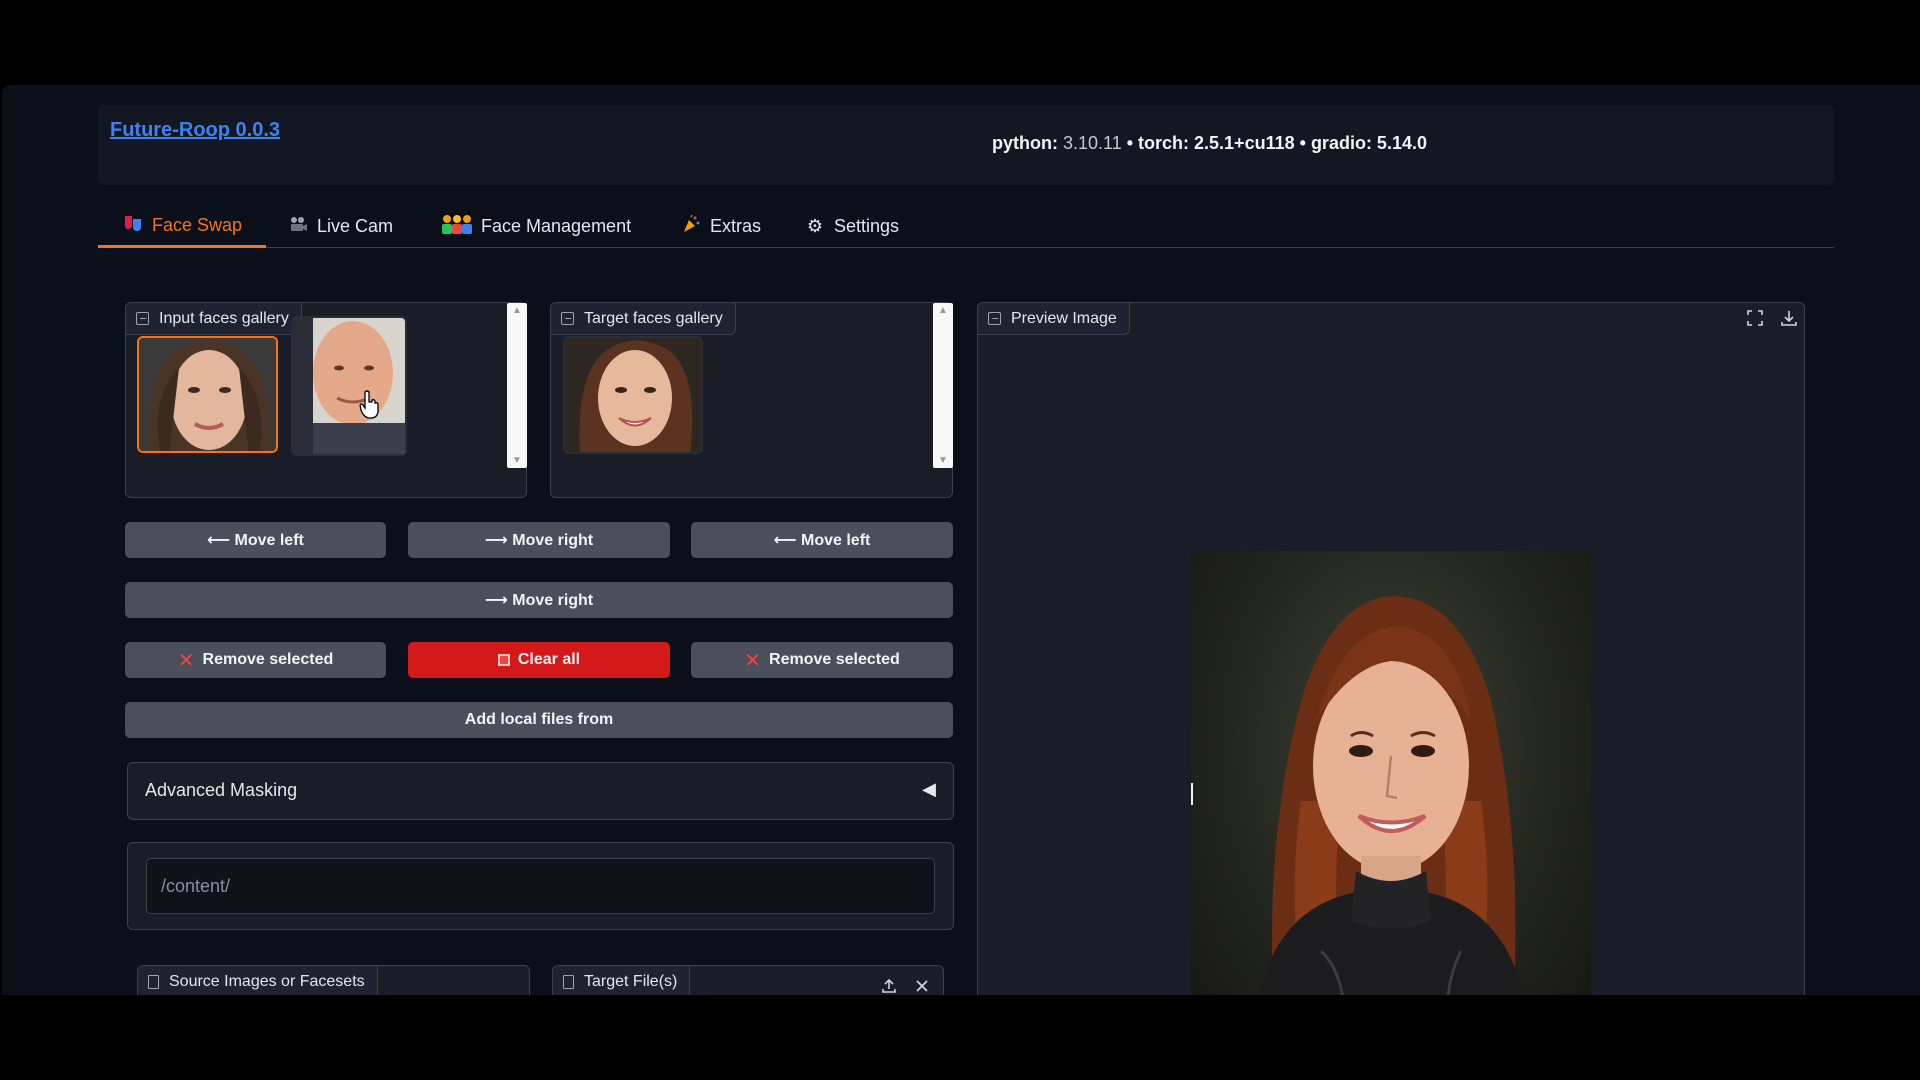  Describe the element at coordinates (224, 318) in the screenshot. I see `gallery-label-text: Input faces gallery` at that location.